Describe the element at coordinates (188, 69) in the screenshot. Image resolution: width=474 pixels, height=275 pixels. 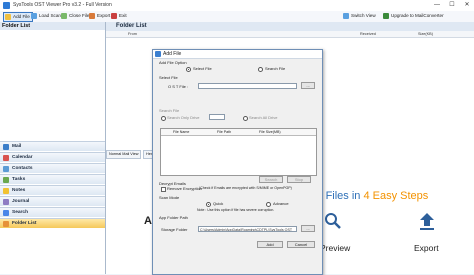
I see `select-file-radio` at that location.